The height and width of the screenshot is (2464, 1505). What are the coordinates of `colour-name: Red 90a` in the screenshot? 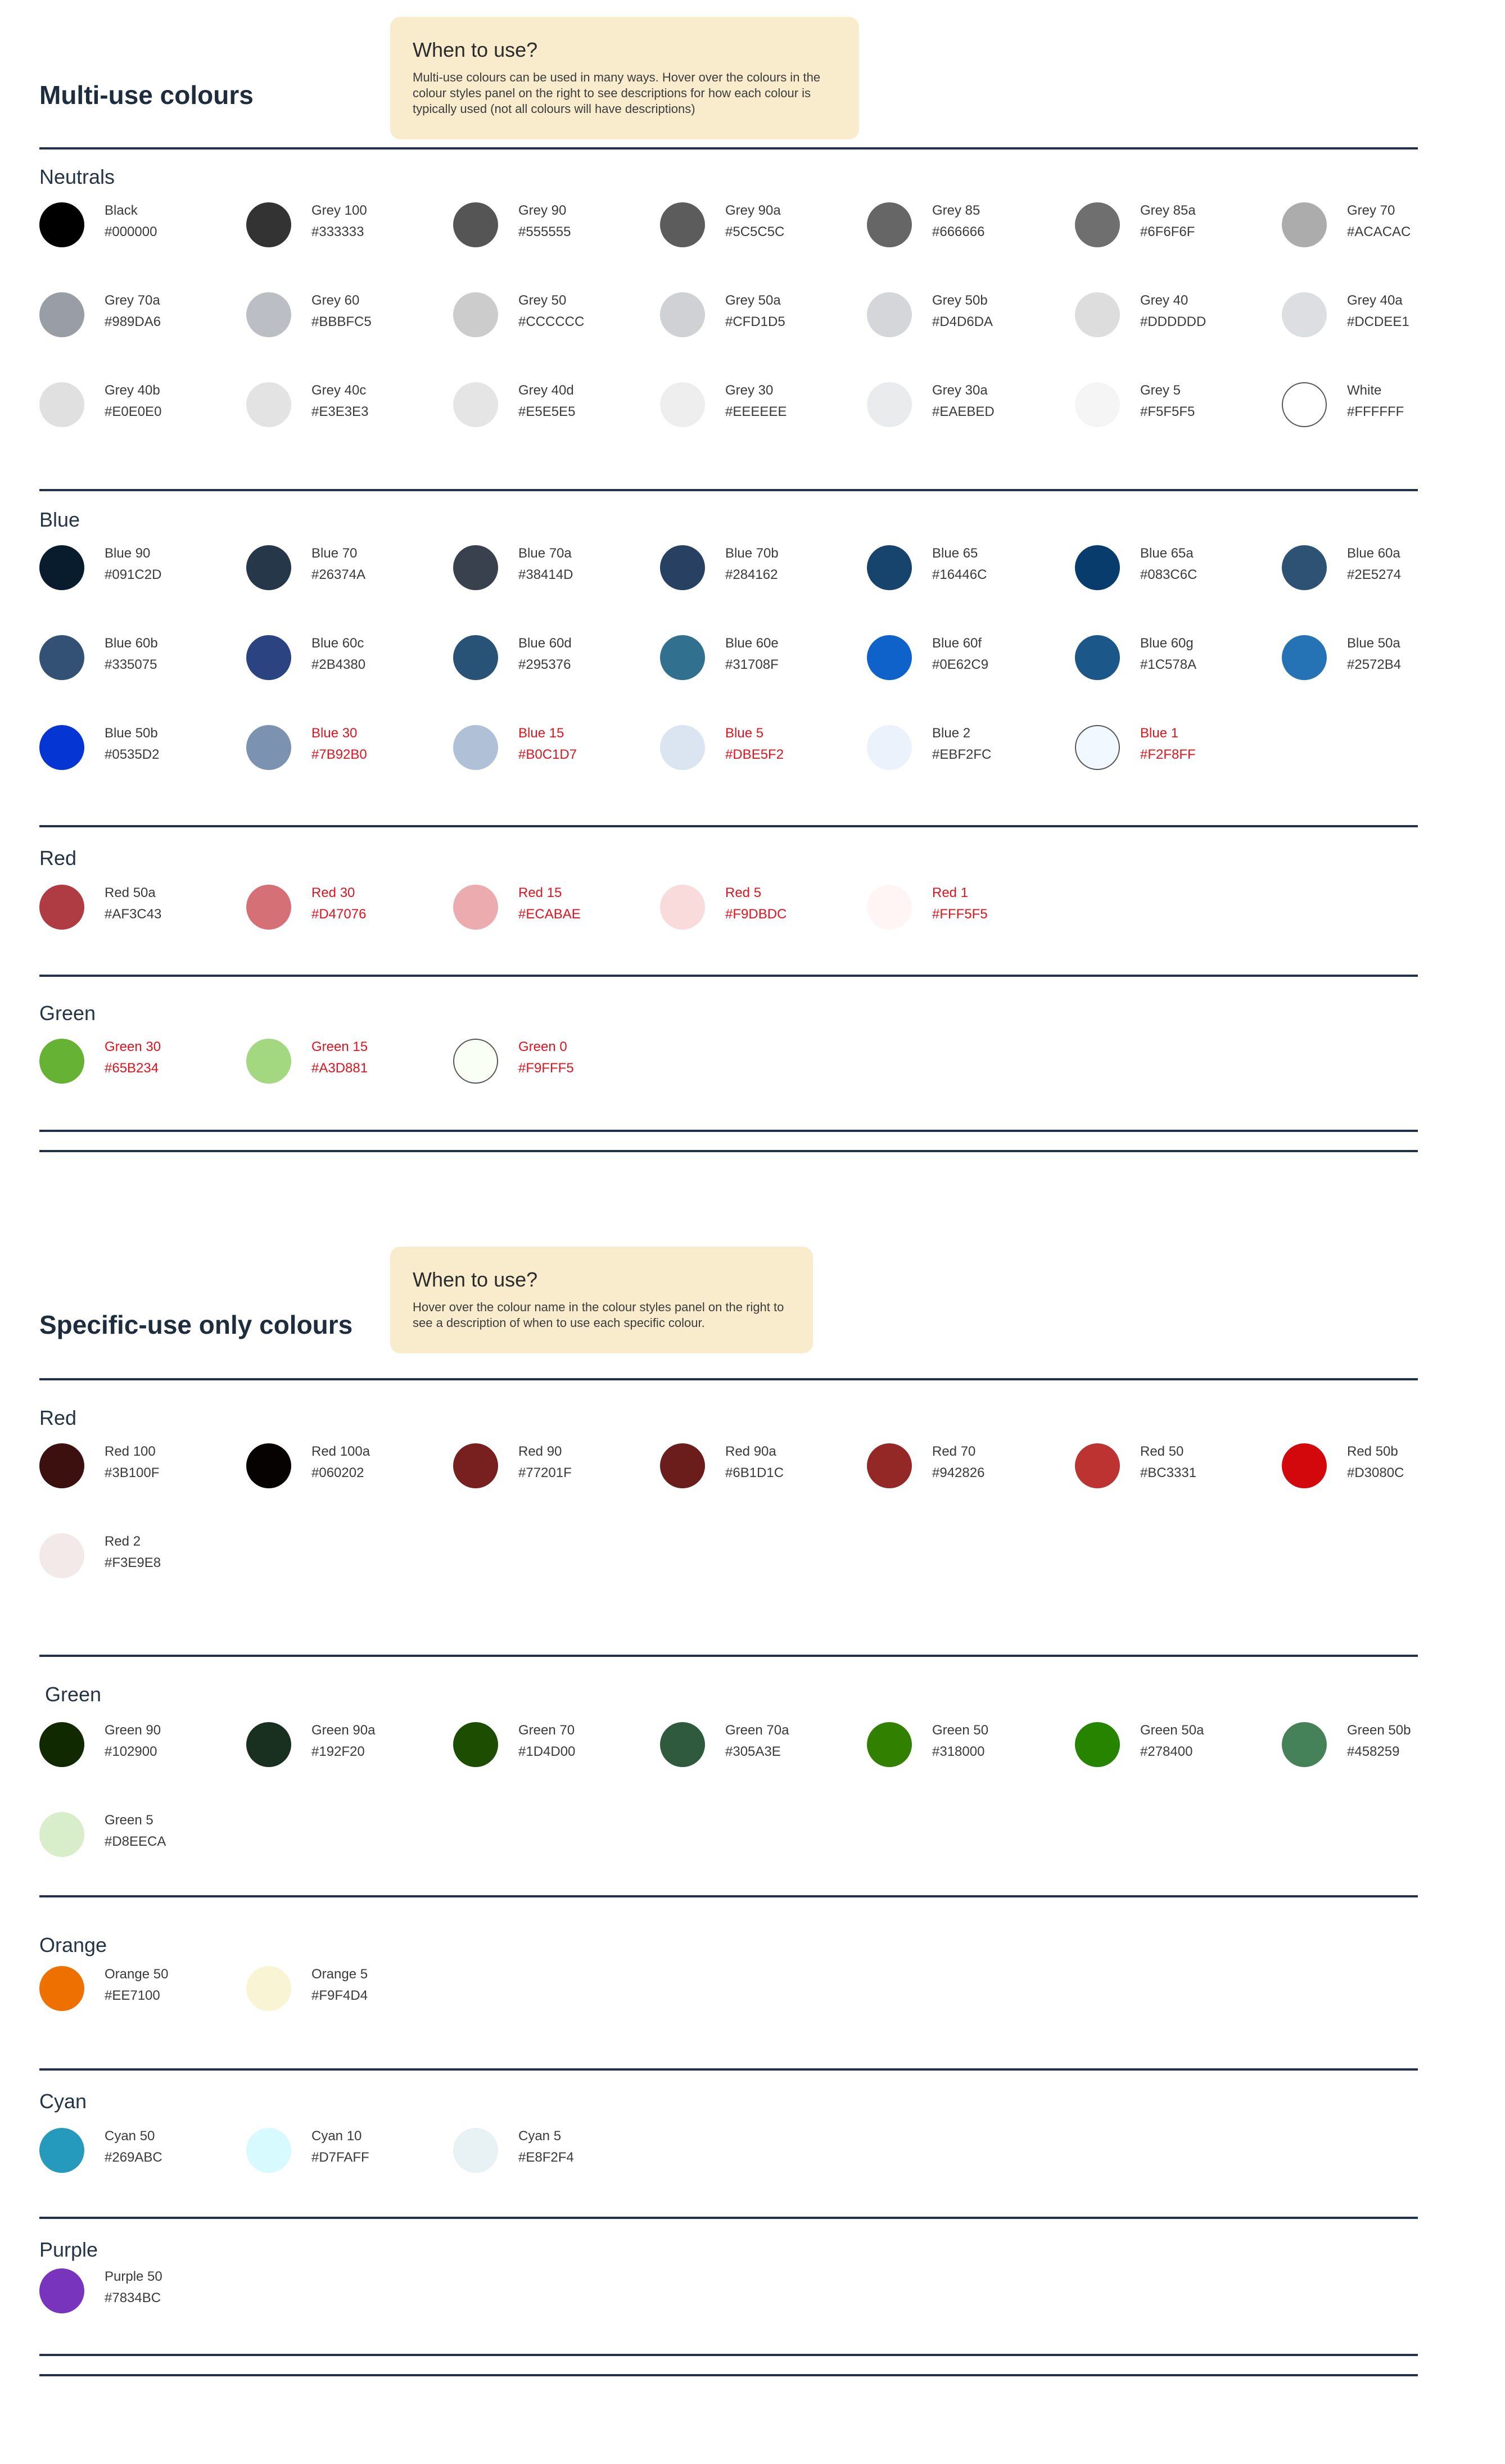 It's located at (750, 1451).